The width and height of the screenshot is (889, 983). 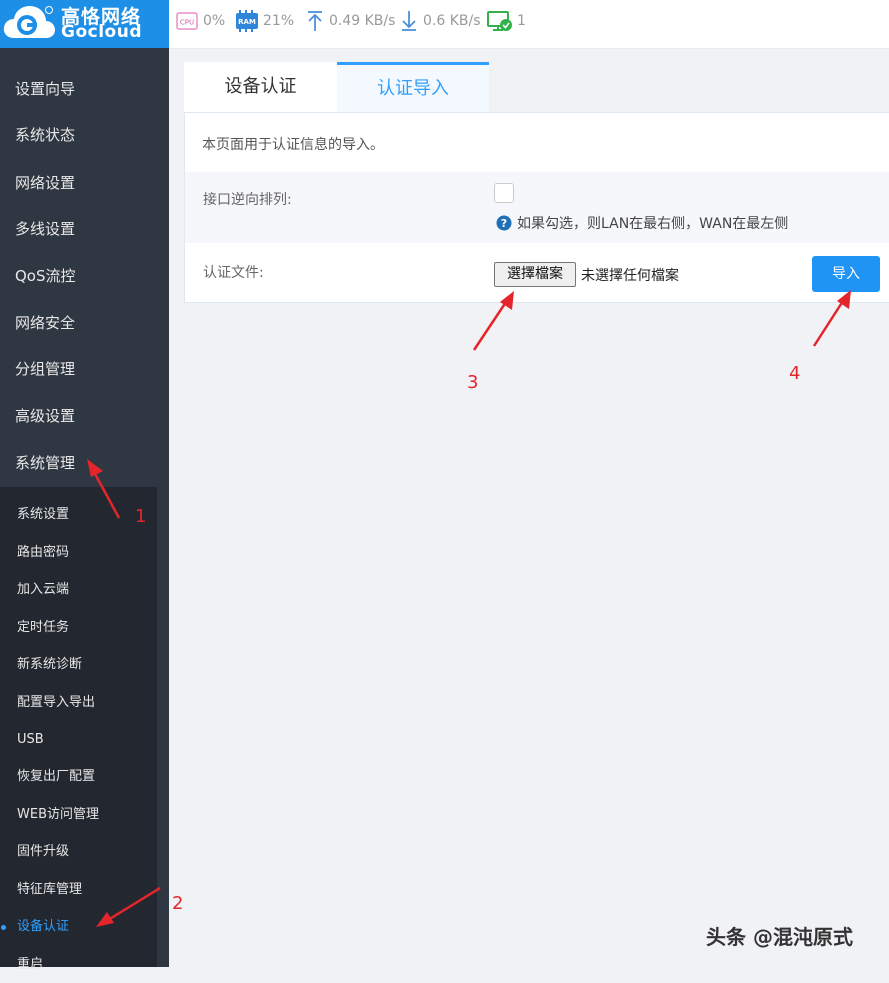 I want to click on annotation-label-1: 1, so click(x=141, y=516).